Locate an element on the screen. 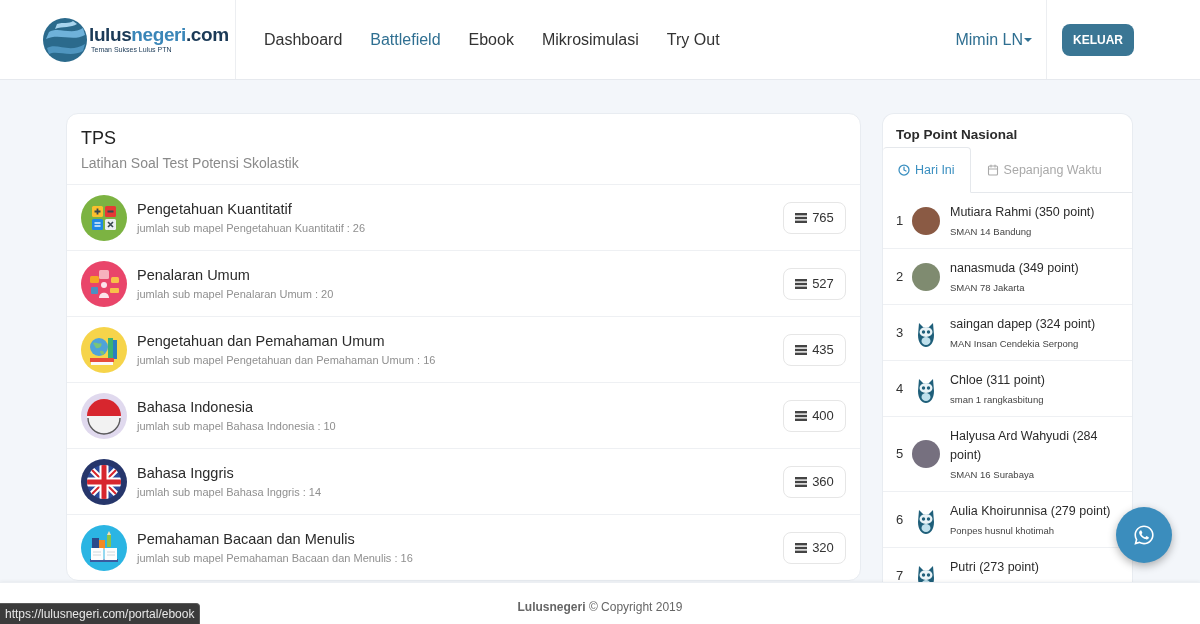 This screenshot has height=624, width=1200. open-book-icon is located at coordinates (104, 547).